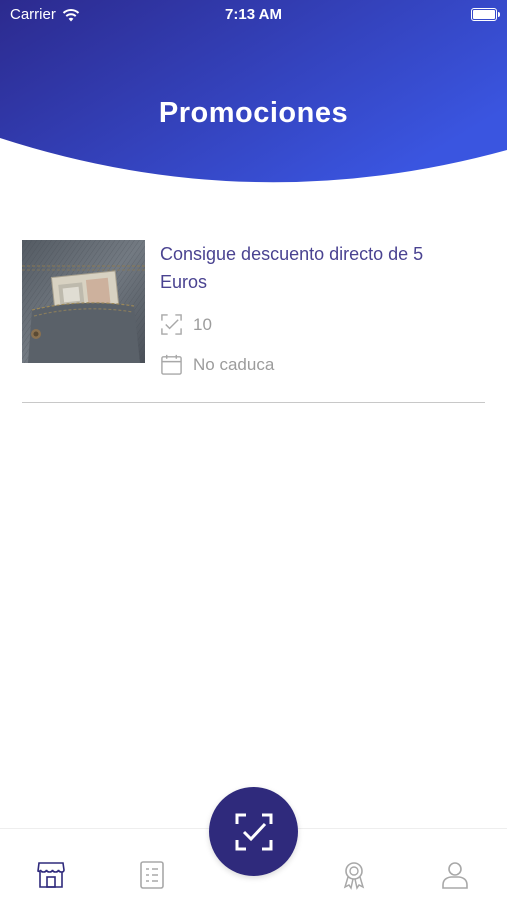  Describe the element at coordinates (83, 301) in the screenshot. I see `promotion-image` at that location.